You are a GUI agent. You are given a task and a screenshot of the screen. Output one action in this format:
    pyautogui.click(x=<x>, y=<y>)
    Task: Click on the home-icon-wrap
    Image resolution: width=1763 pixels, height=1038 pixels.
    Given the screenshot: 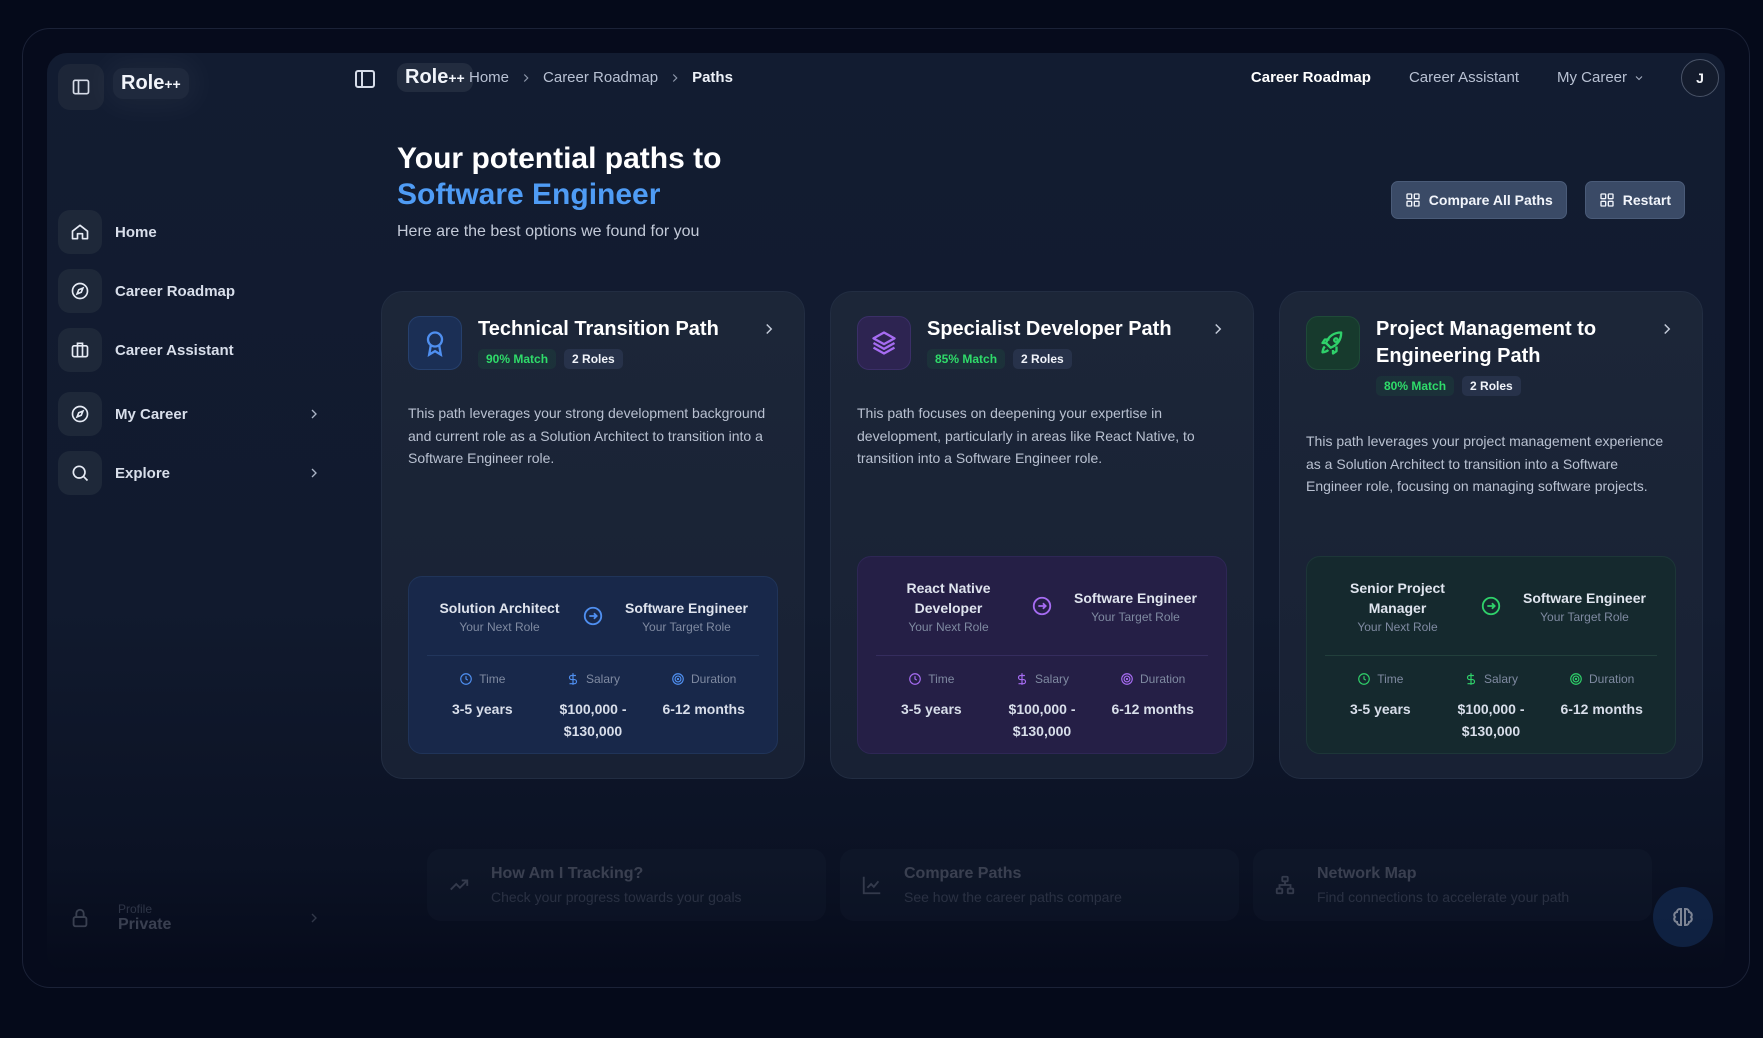 What is the action you would take?
    pyautogui.click(x=80, y=232)
    